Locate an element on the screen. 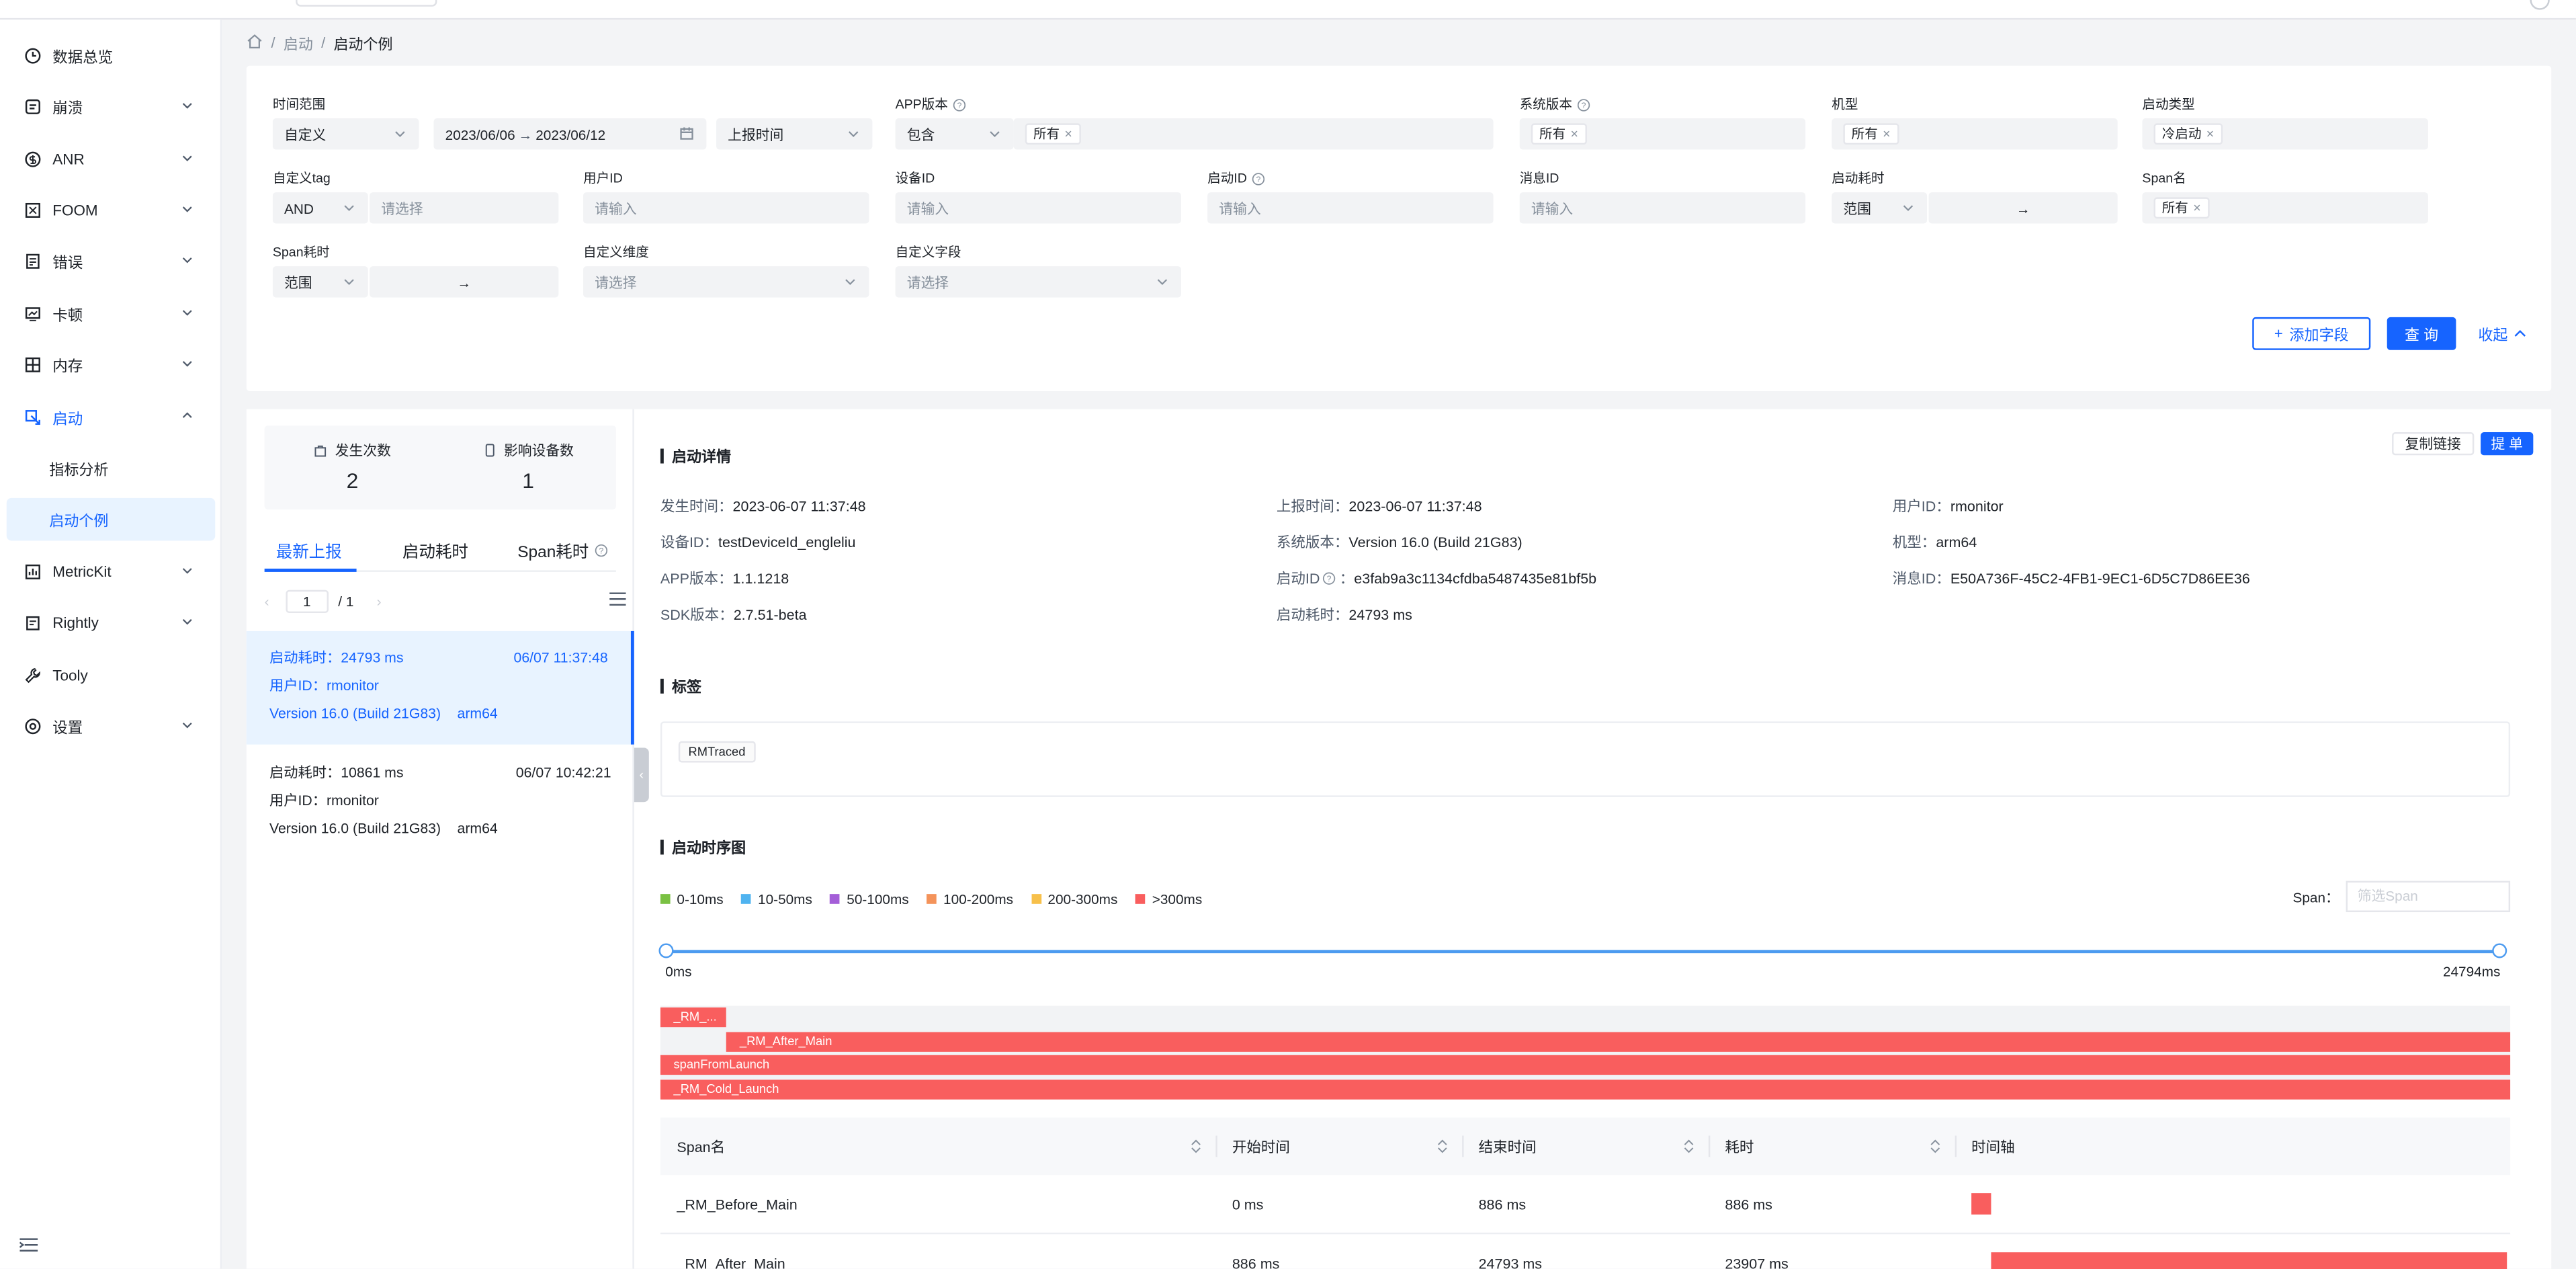  legend-item: 200-300ms is located at coordinates (1074, 899).